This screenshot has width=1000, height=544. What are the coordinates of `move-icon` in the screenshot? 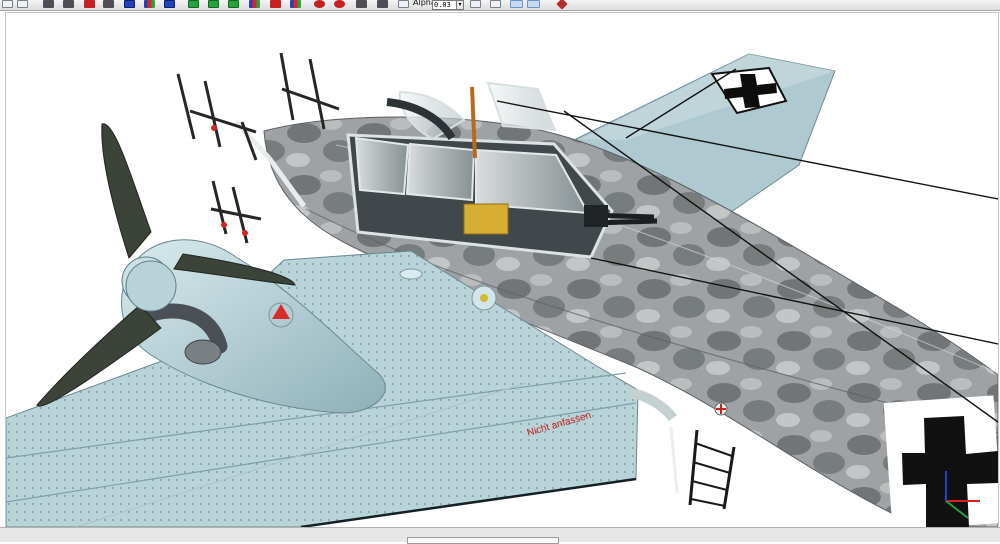 It's located at (295, 4).